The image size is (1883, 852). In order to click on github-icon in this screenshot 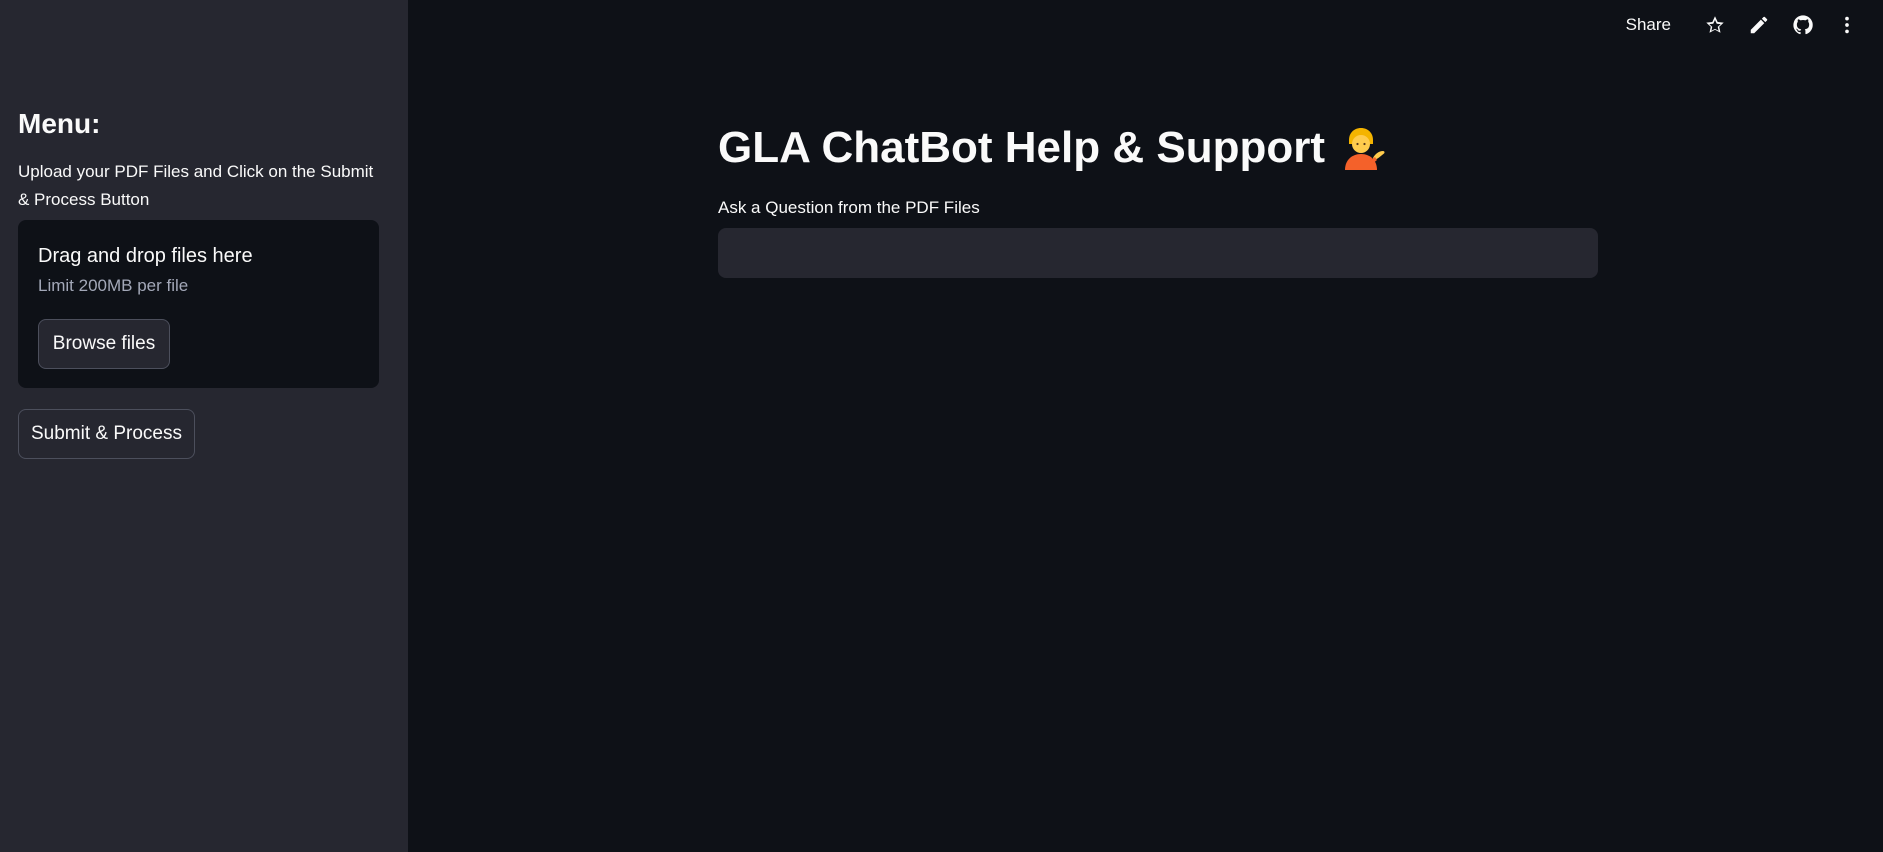, I will do `click(1803, 25)`.